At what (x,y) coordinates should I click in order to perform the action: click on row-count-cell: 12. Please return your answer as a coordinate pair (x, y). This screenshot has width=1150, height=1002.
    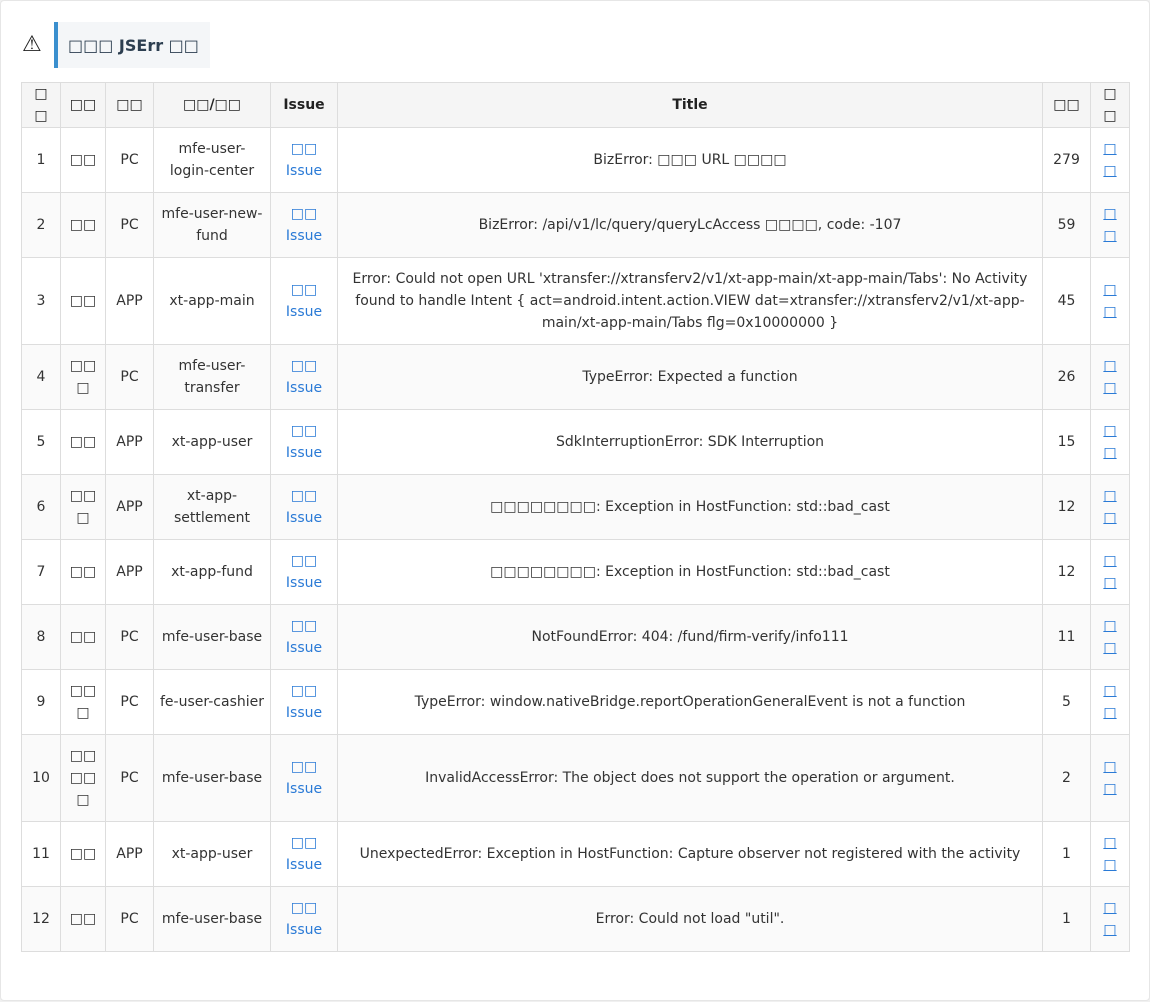
    Looking at the image, I should click on (1066, 572).